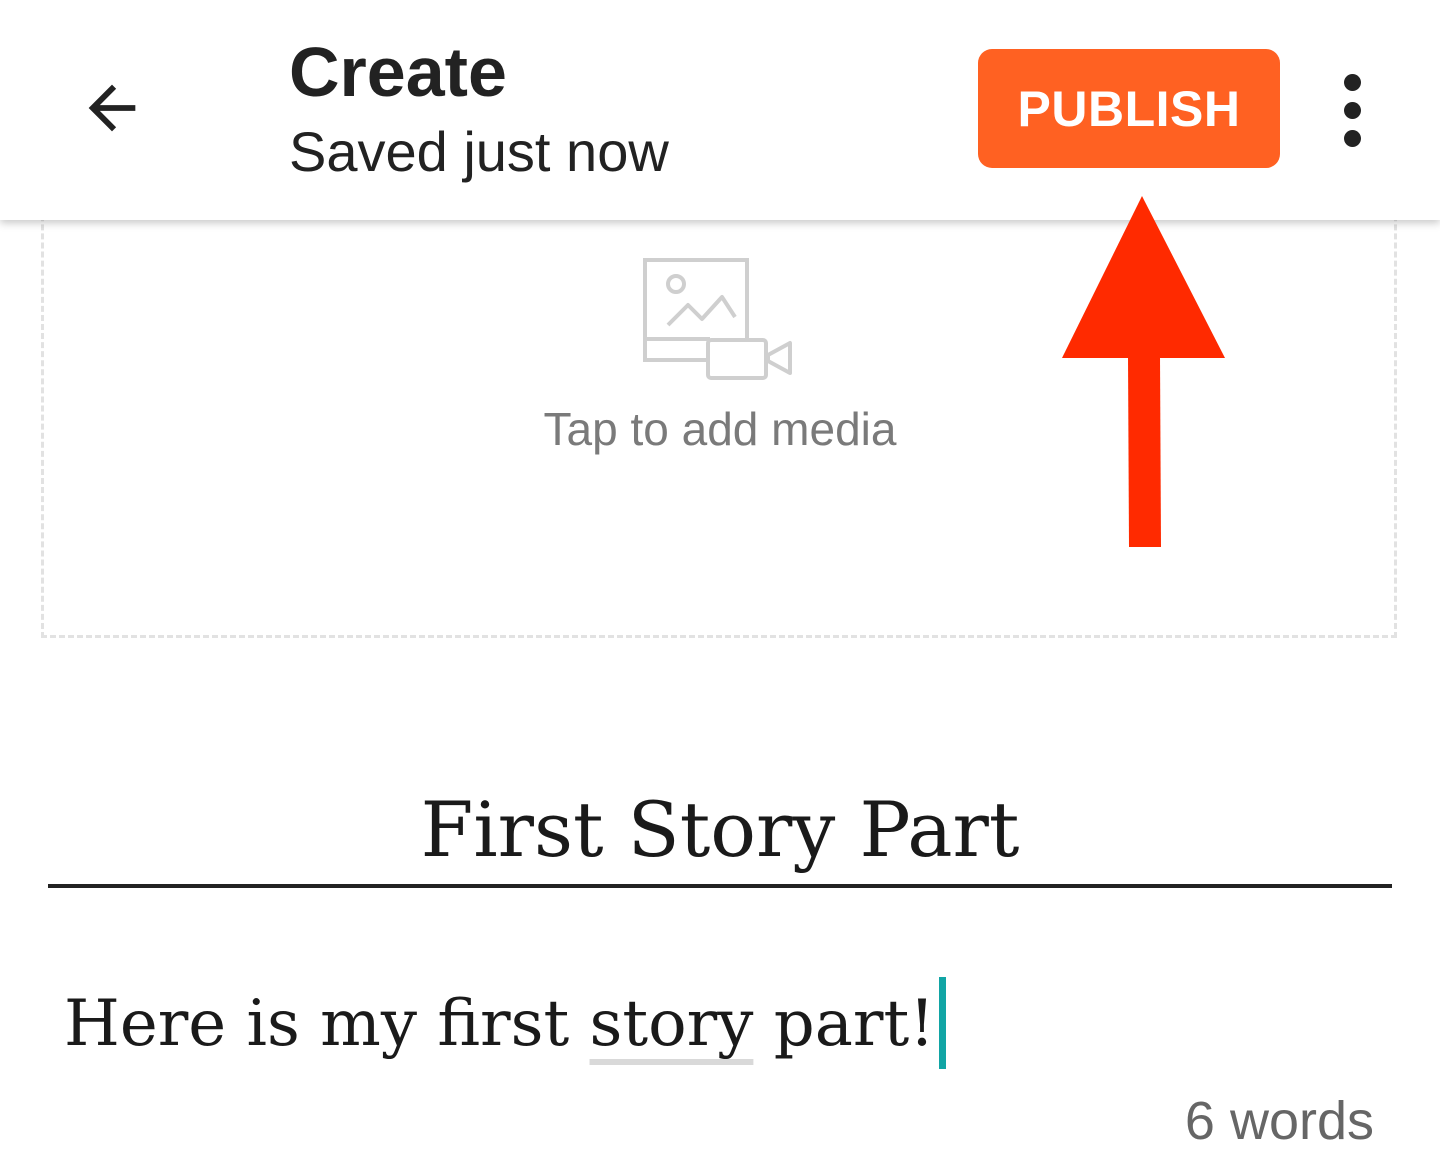 The image size is (1440, 1171). Describe the element at coordinates (1143, 371) in the screenshot. I see `red-up-arrow-icon` at that location.